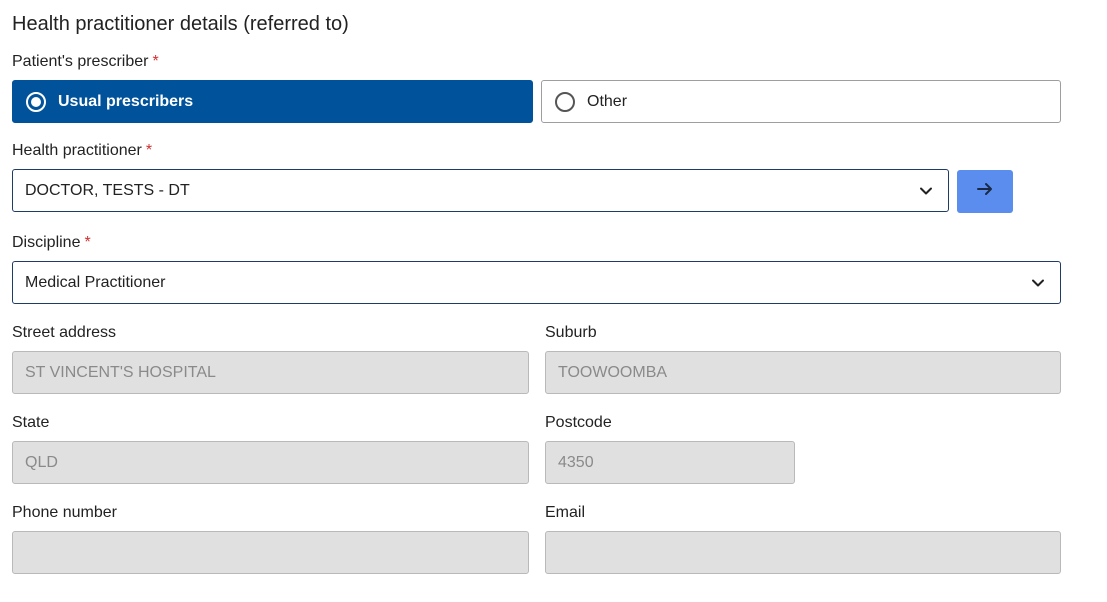 Image resolution: width=1107 pixels, height=602 pixels. I want to click on radio-usual-prescribers-label: Usual prescribers, so click(126, 101).